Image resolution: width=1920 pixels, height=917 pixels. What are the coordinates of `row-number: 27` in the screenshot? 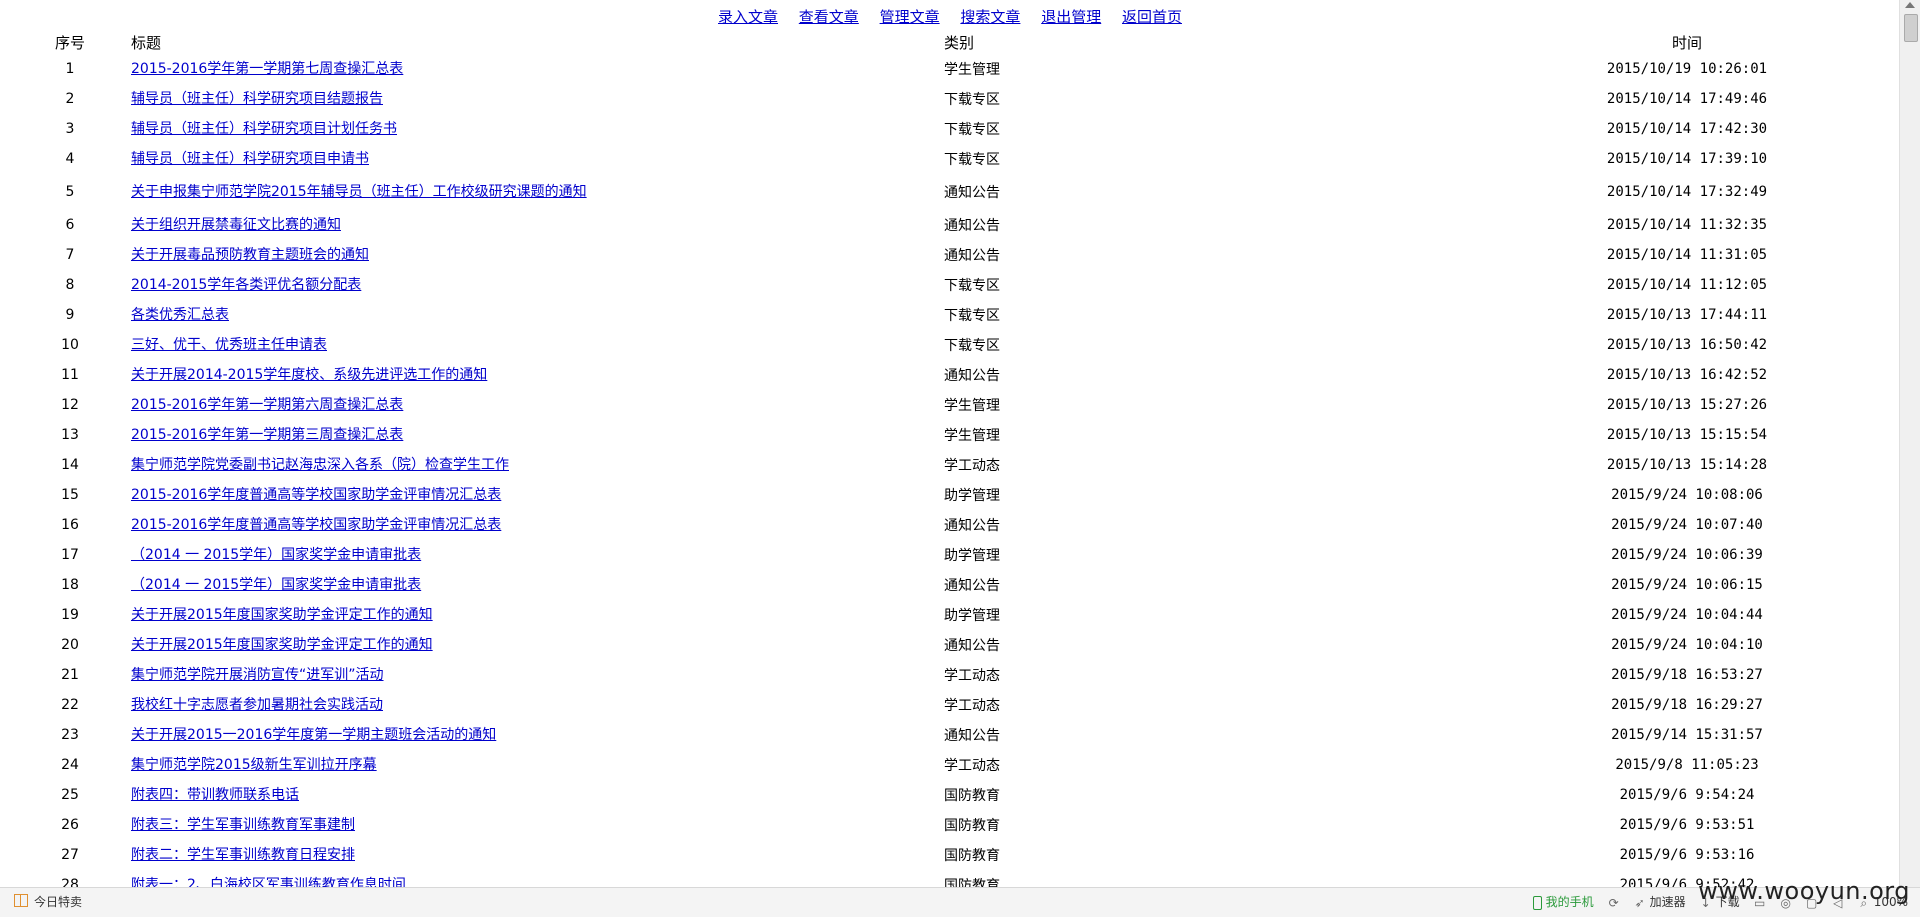 It's located at (70, 855).